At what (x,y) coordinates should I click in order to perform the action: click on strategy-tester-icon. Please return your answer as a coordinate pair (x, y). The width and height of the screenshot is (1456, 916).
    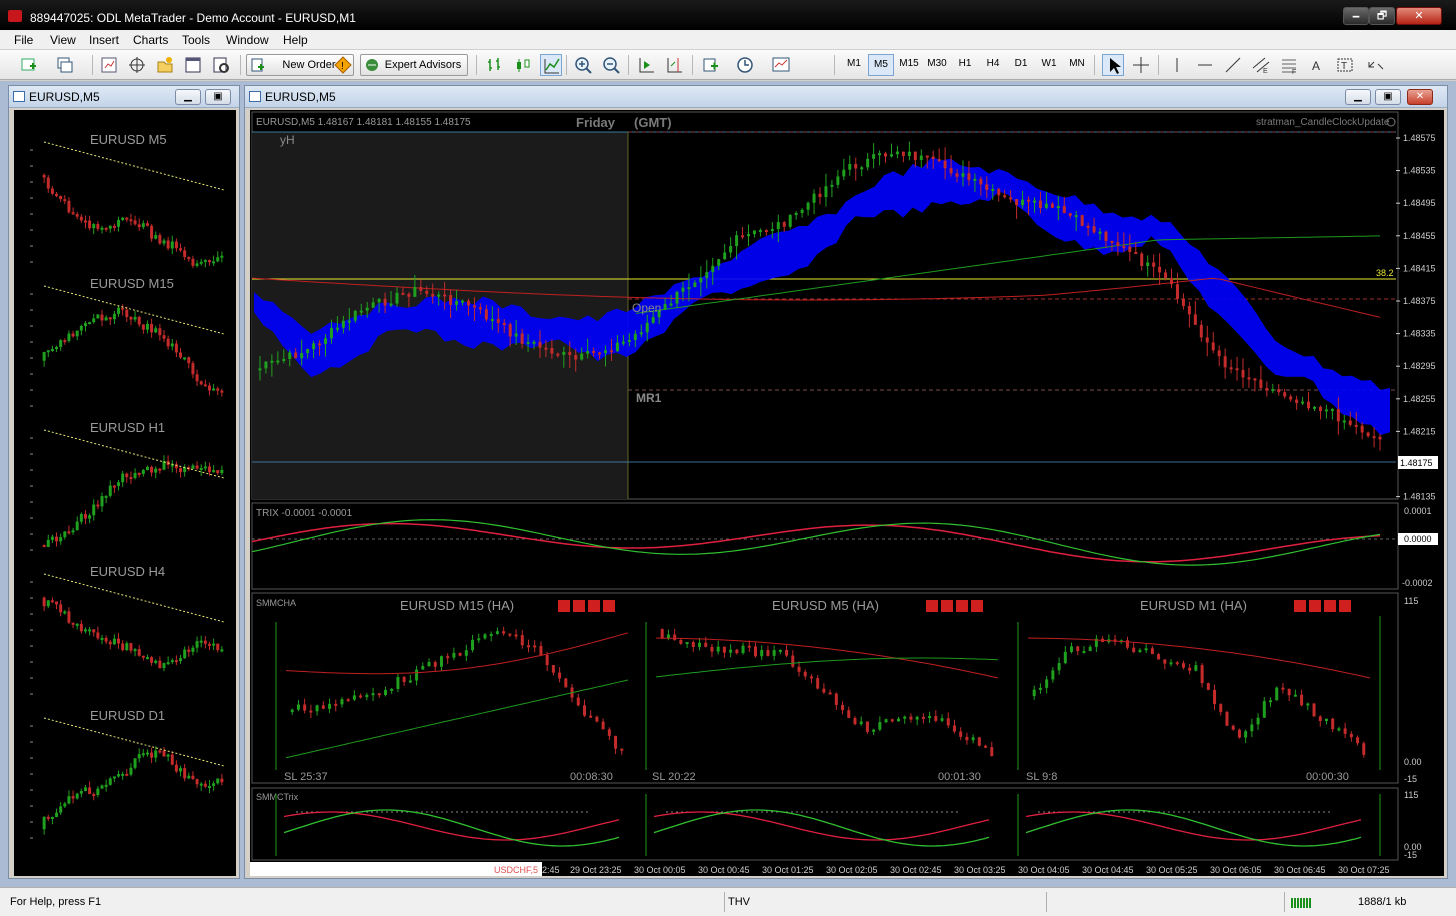
    Looking at the image, I should click on (221, 65).